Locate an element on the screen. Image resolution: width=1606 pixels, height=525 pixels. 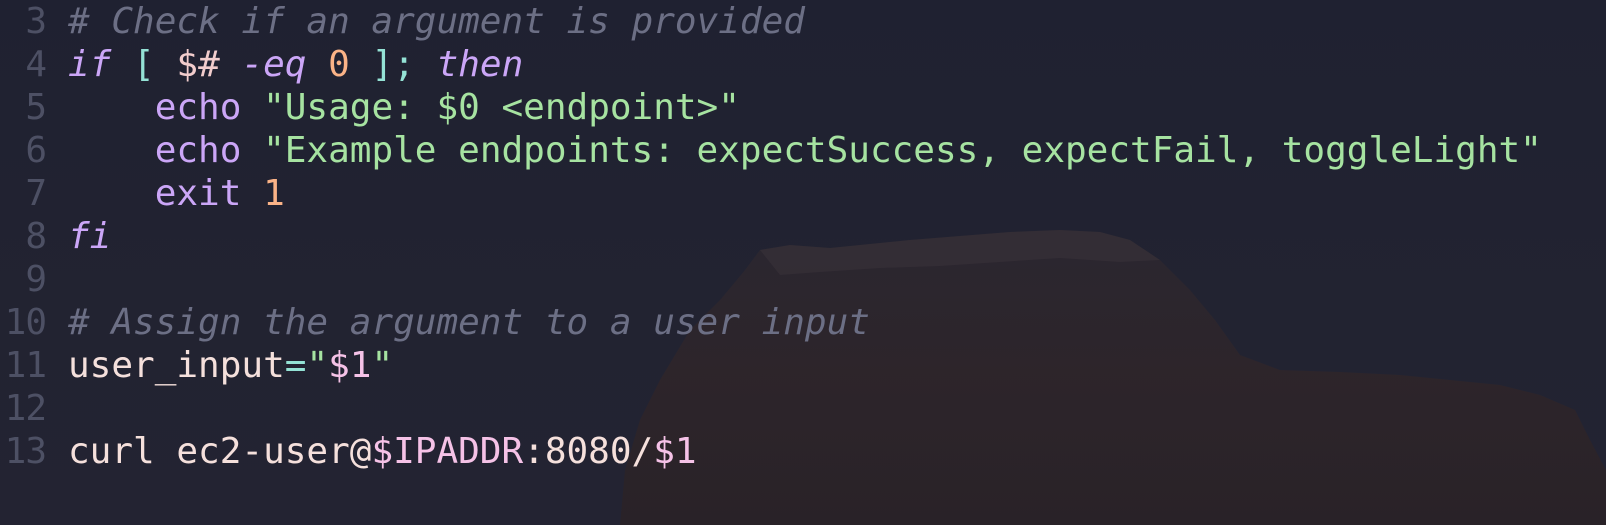
code-token-var: $# is located at coordinates (198, 64).